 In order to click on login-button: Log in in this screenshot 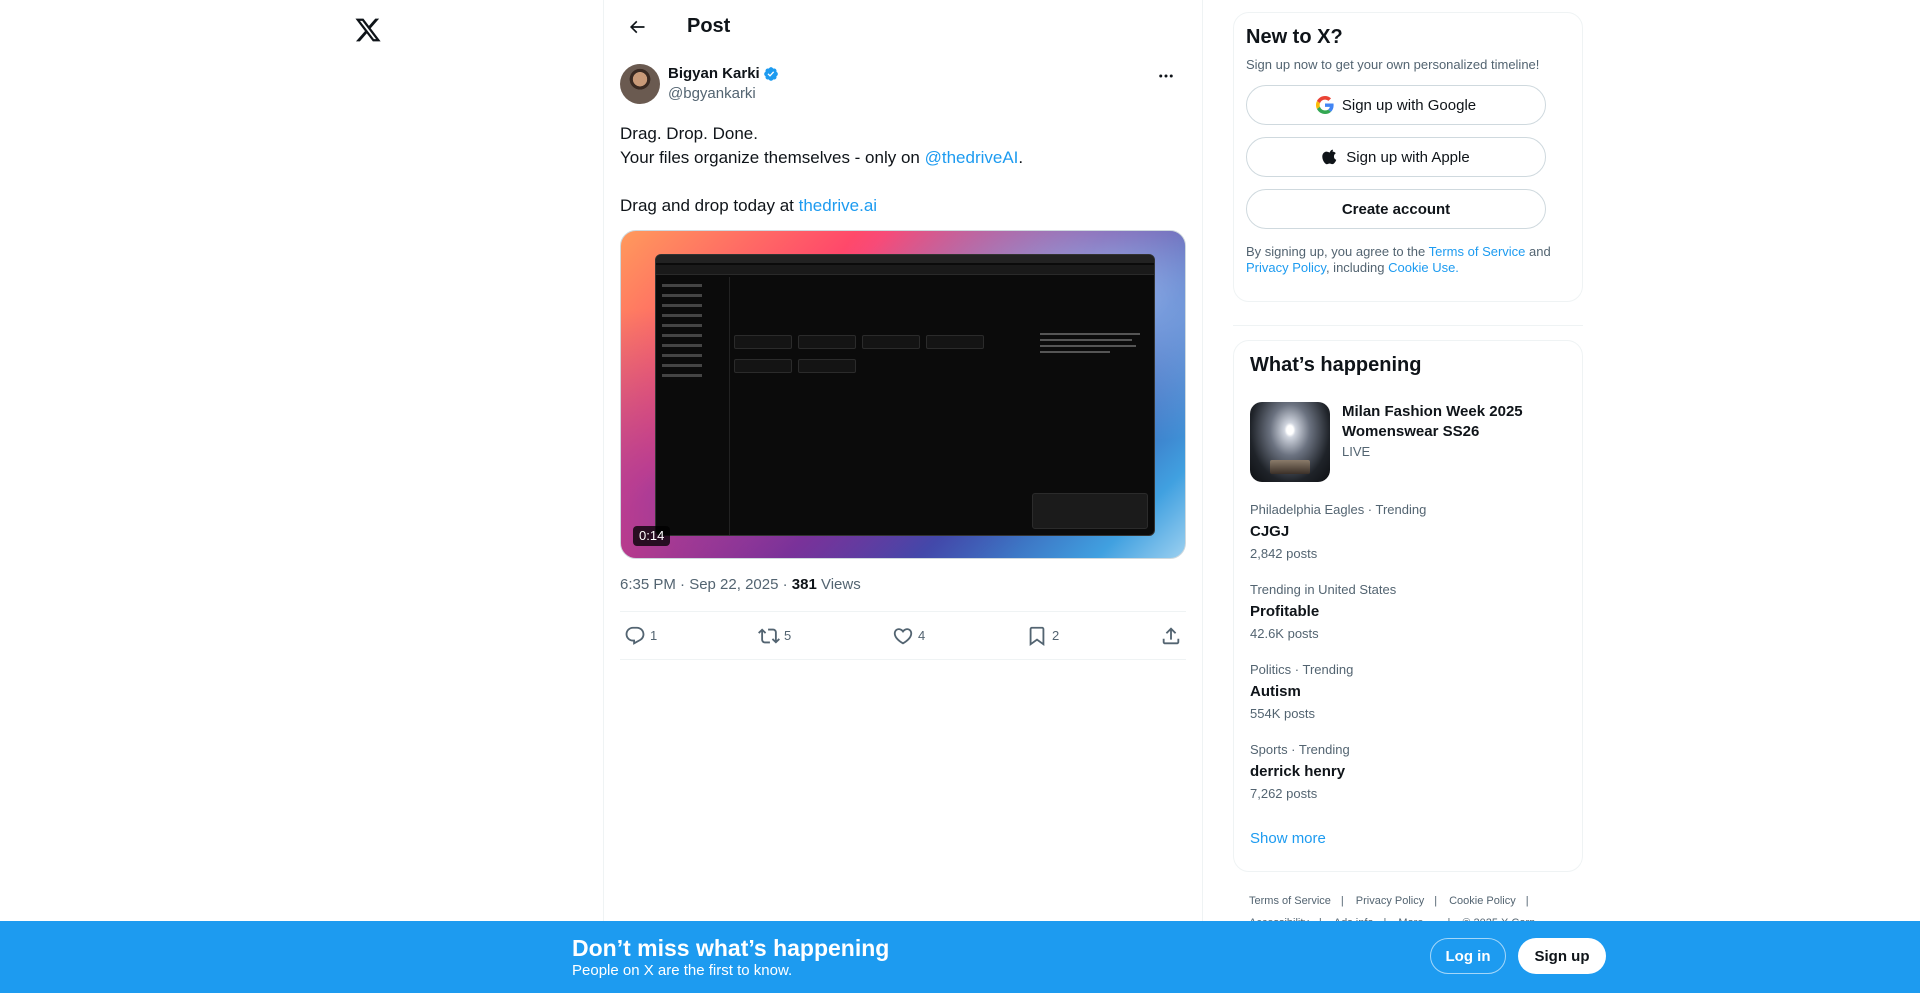, I will do `click(1468, 956)`.